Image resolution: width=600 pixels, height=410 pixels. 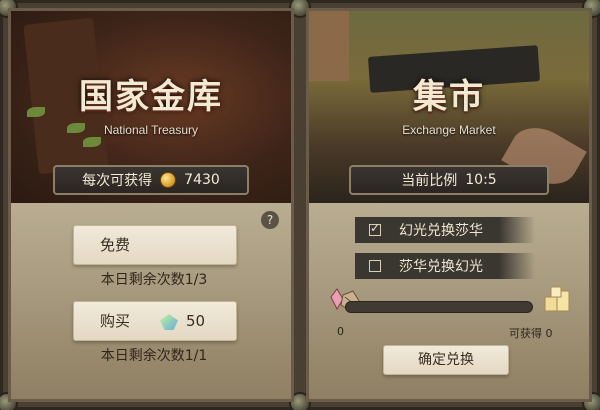 What do you see at coordinates (169, 322) in the screenshot?
I see `gem-icon` at bounding box center [169, 322].